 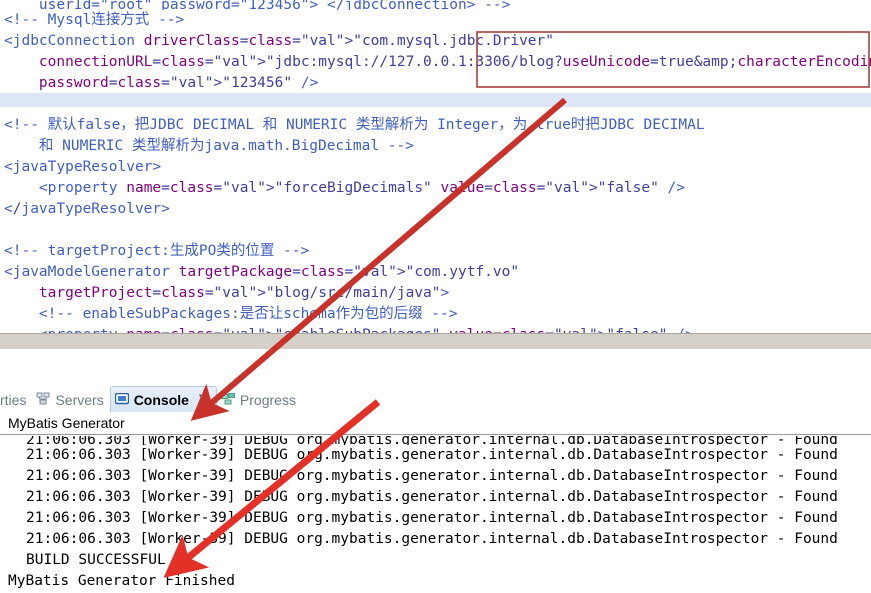 I want to click on code-line: 和 NUMERIC 类型解析为java.math.BigDecimal -->, so click(x=435, y=146).